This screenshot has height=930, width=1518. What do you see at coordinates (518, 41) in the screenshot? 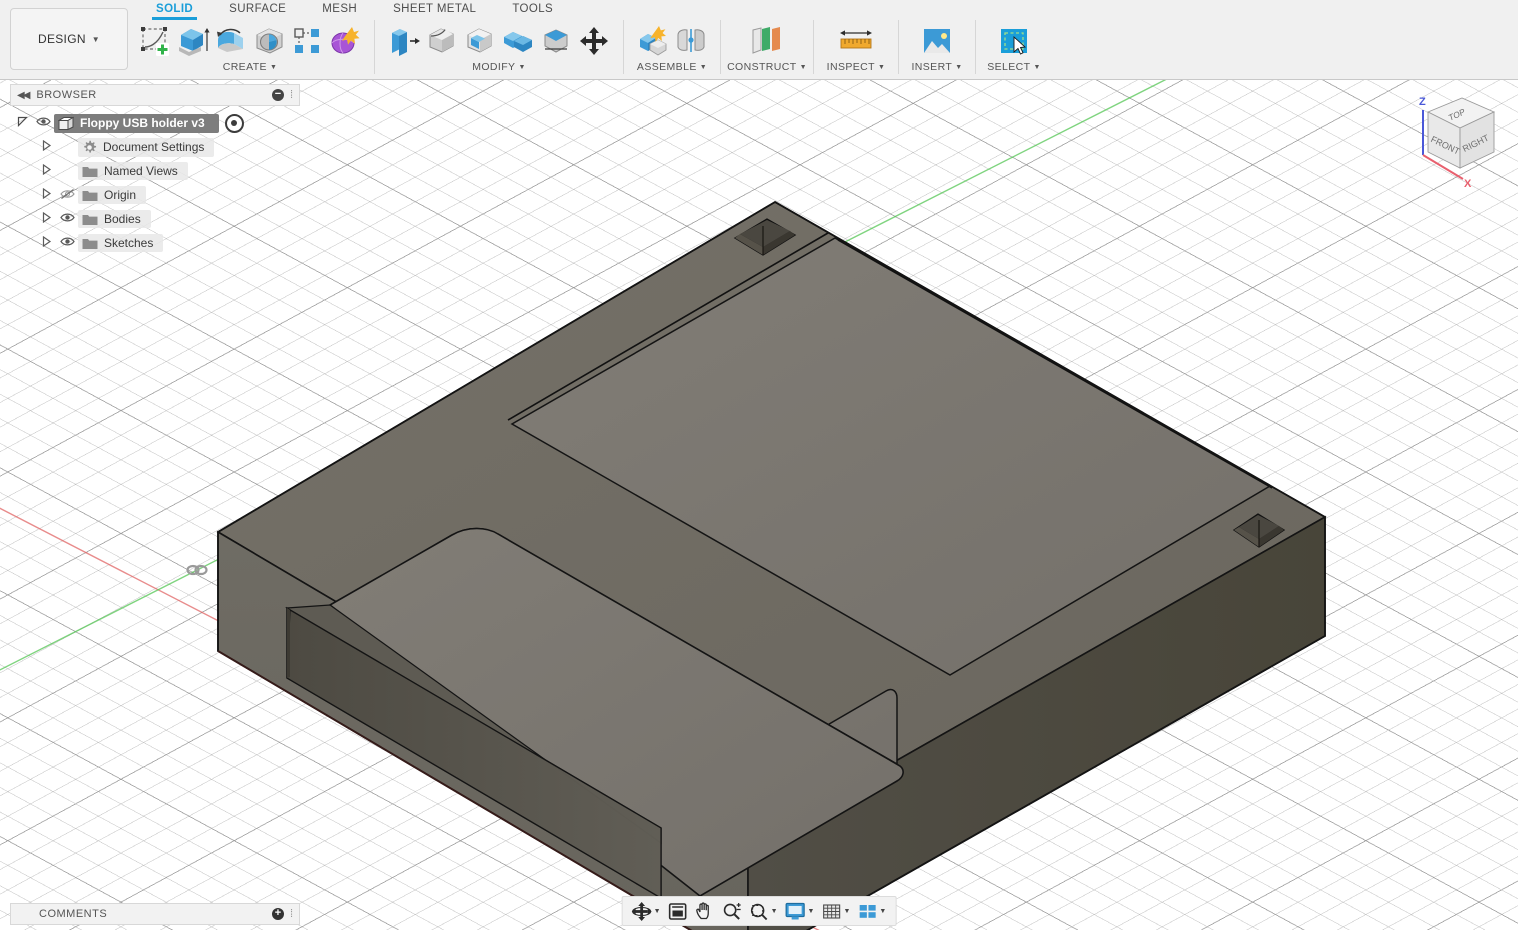
I see `combine-icon` at bounding box center [518, 41].